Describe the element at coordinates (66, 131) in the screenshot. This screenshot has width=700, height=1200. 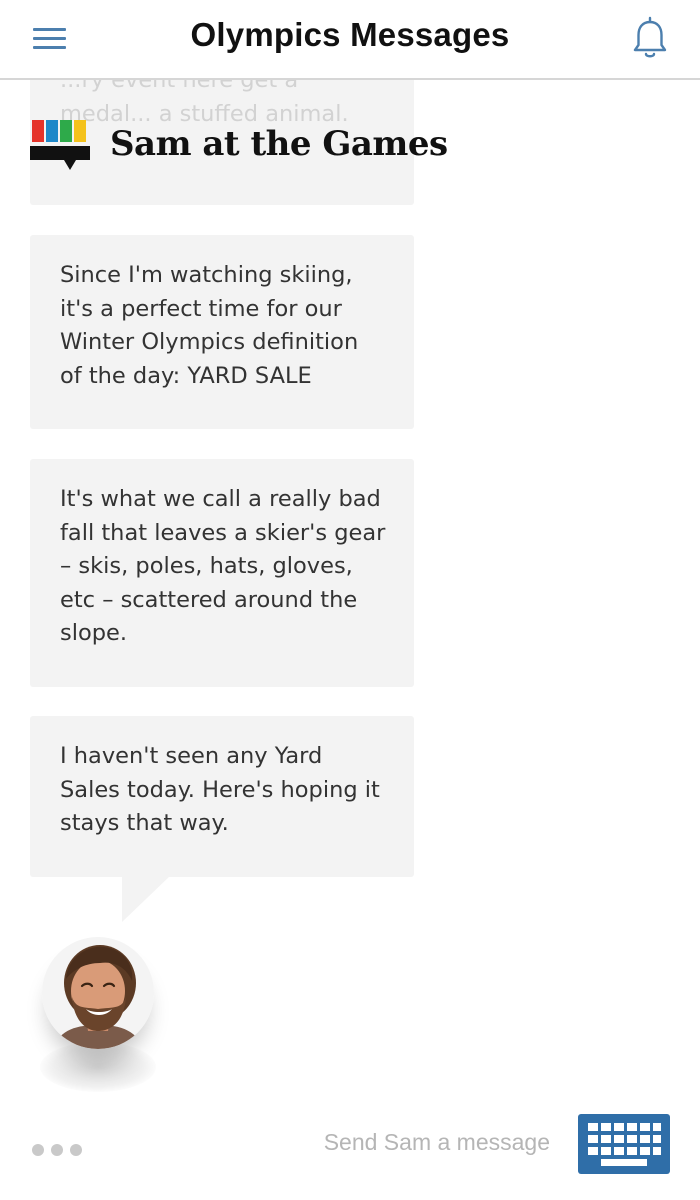
I see `logo-bar-green` at that location.